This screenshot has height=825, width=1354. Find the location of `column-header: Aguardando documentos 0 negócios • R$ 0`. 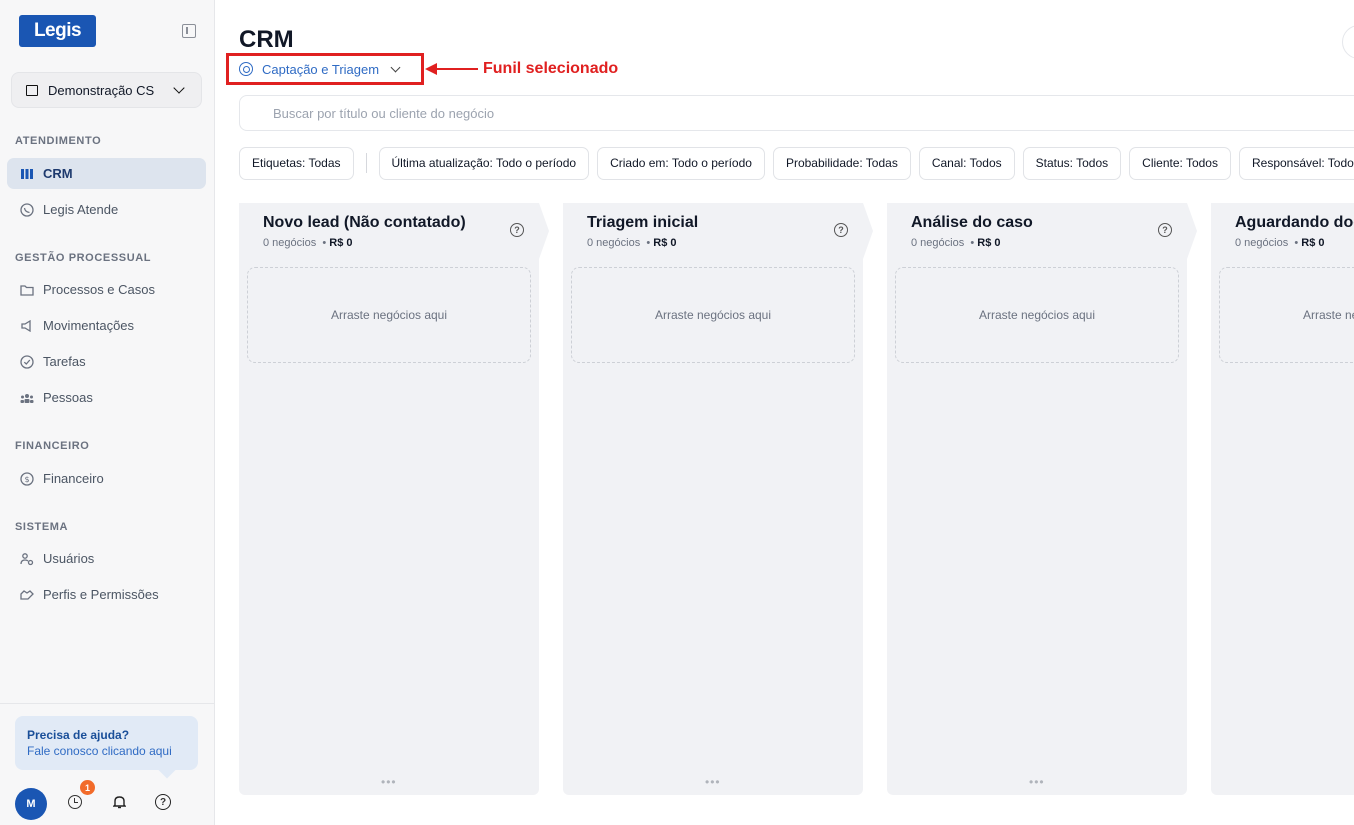

column-header: Aguardando documentos 0 negócios • R$ 0 is located at coordinates (1282, 231).